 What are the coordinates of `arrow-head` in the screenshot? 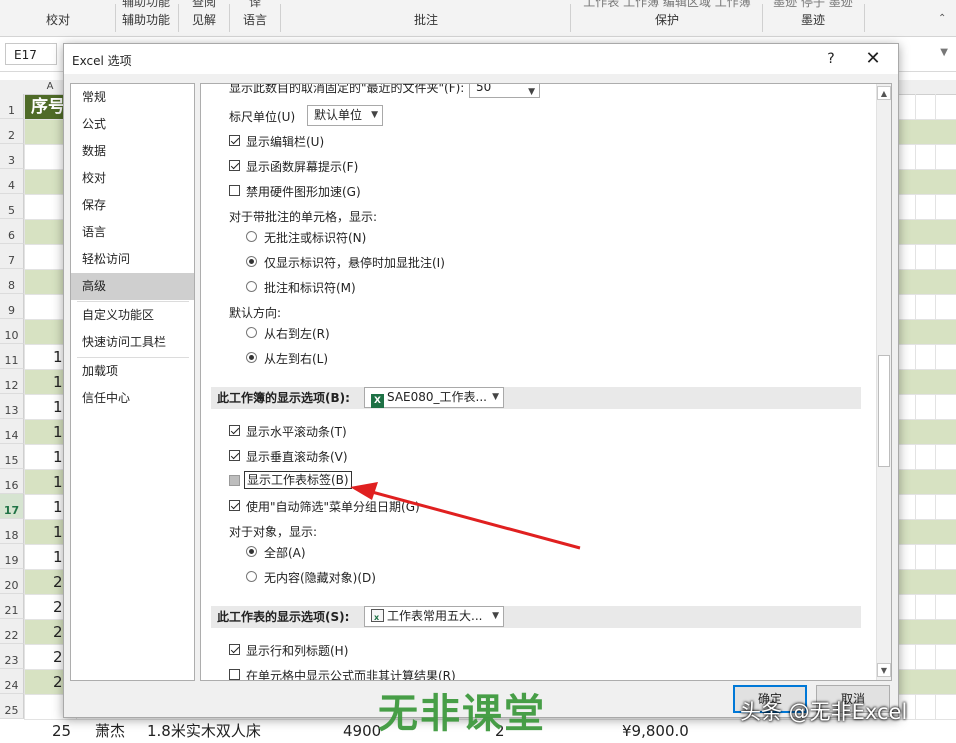 It's located at (364, 491).